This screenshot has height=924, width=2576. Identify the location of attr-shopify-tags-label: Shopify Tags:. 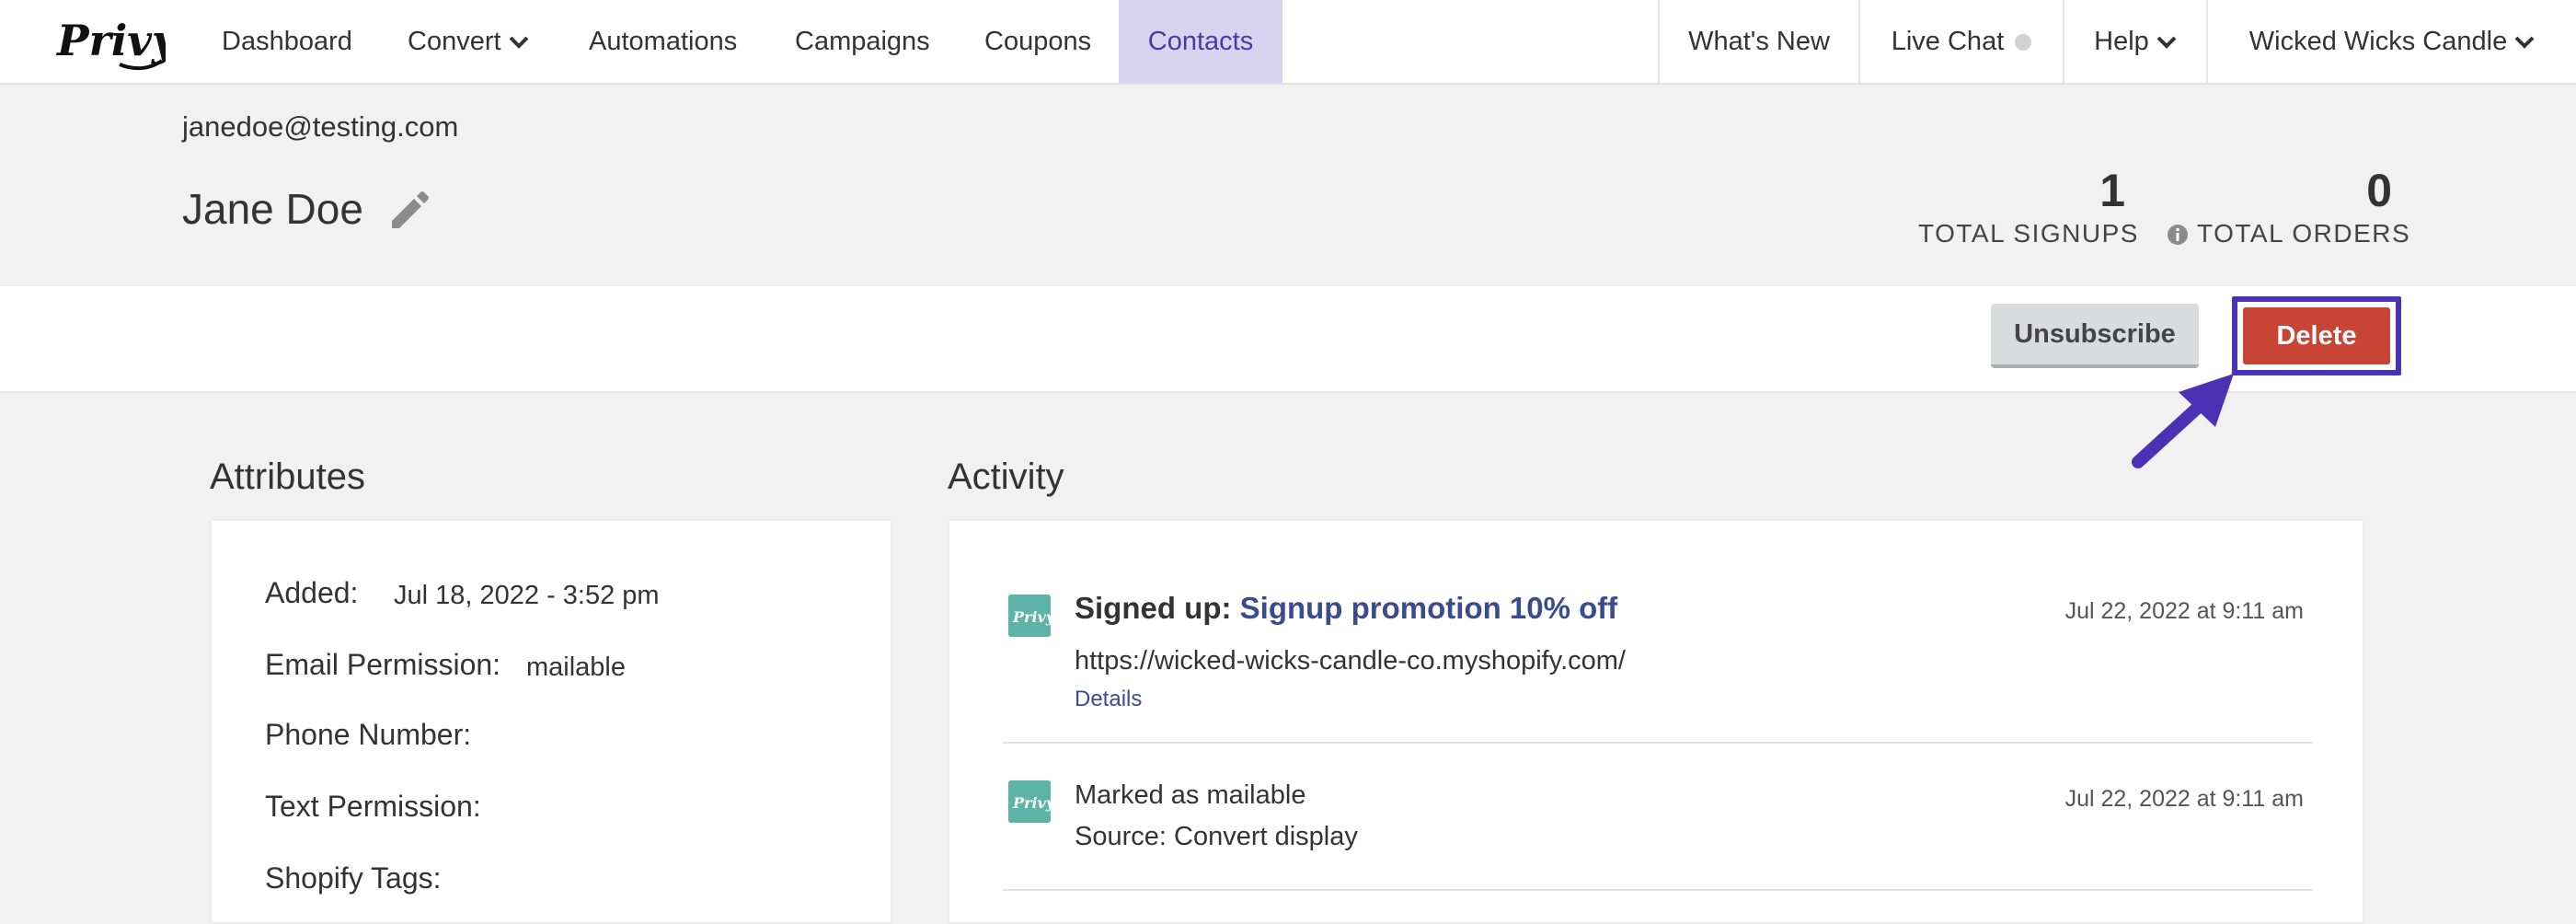
(353, 878).